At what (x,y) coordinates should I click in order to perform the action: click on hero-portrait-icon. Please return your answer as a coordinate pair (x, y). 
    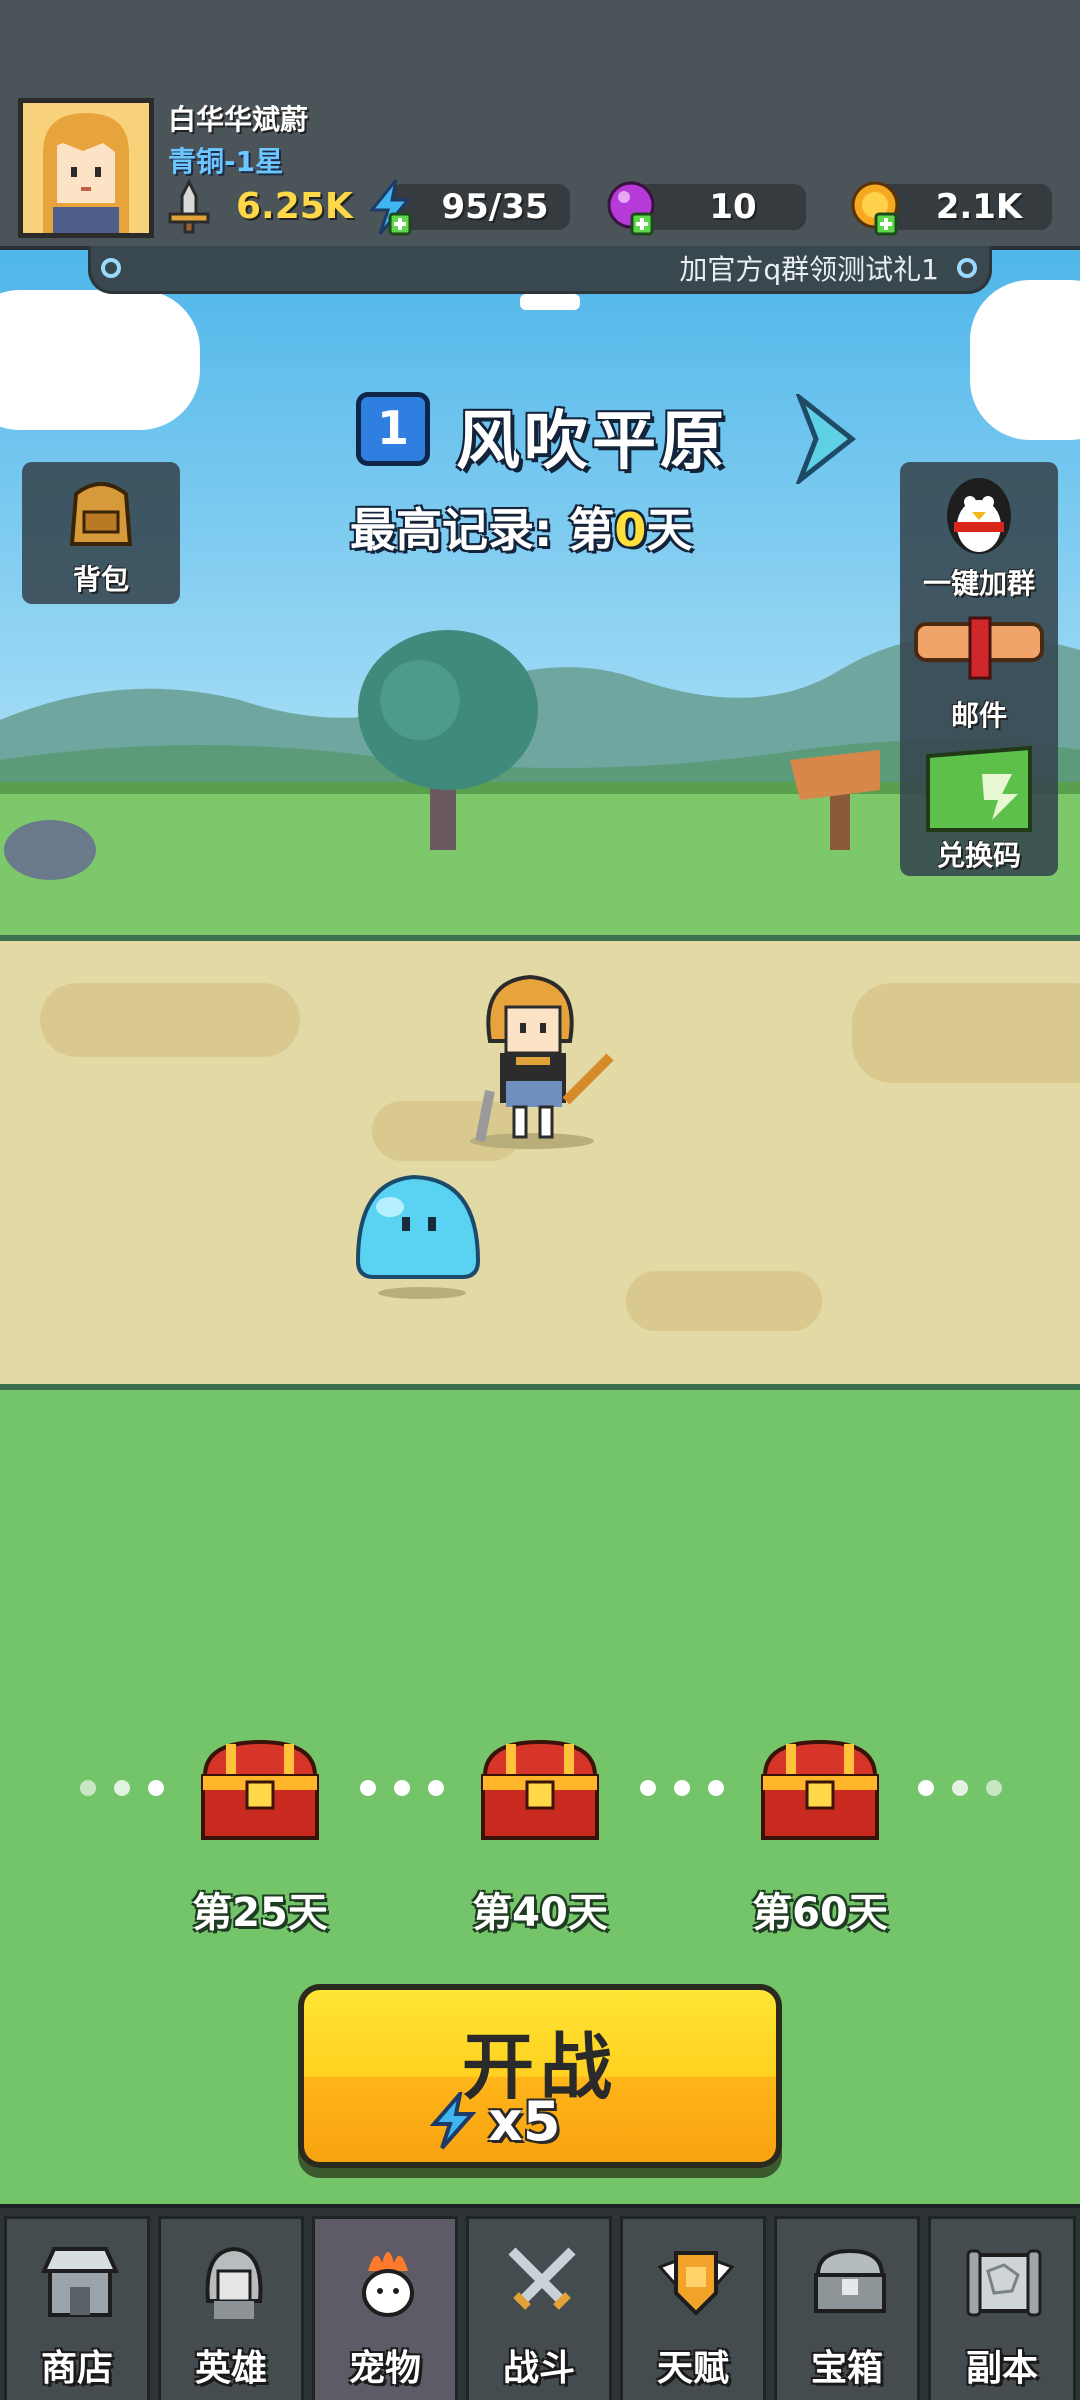
    Looking at the image, I should click on (86, 168).